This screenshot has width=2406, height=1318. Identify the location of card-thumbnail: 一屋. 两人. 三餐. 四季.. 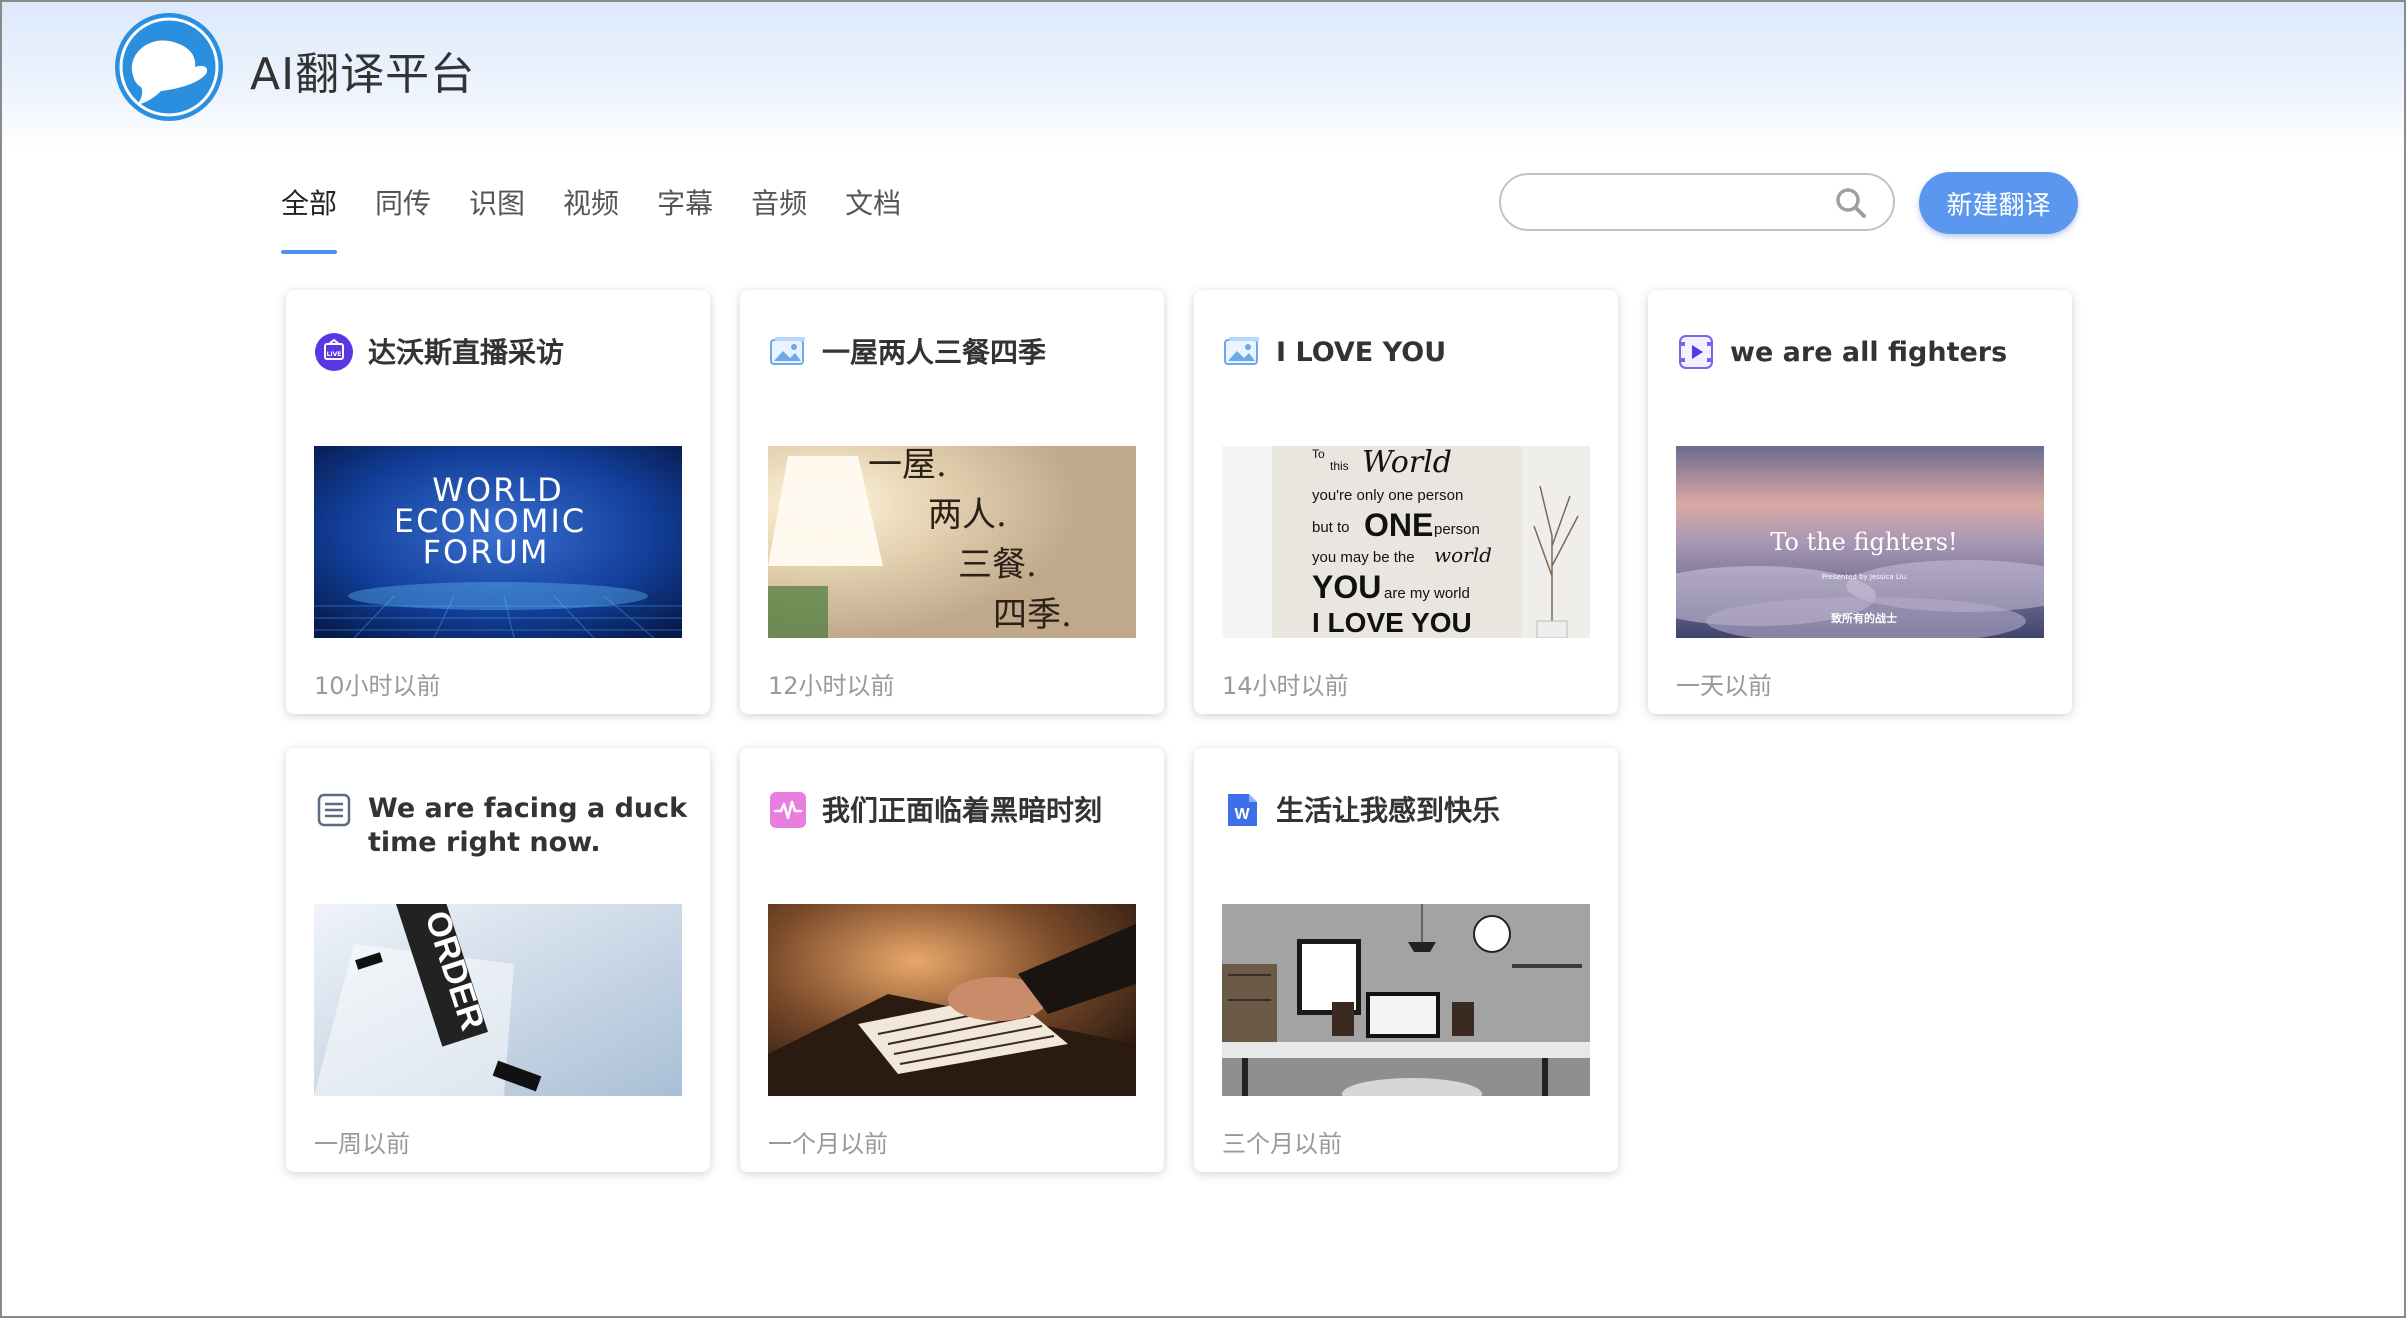
(952, 542).